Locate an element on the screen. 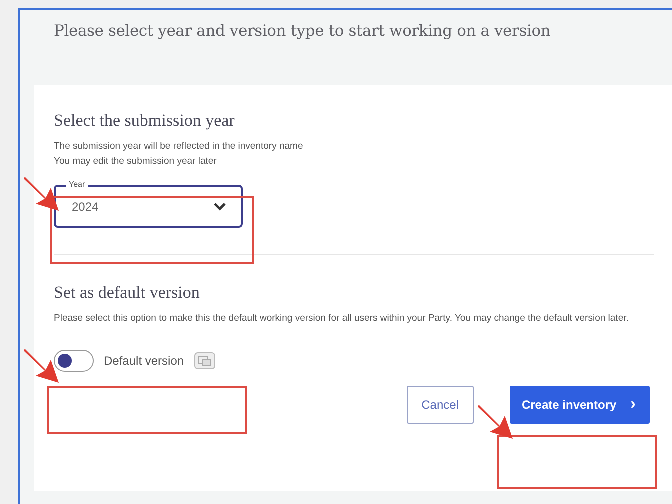 This screenshot has width=672, height=504. create-button: Create inventory › is located at coordinates (580, 405).